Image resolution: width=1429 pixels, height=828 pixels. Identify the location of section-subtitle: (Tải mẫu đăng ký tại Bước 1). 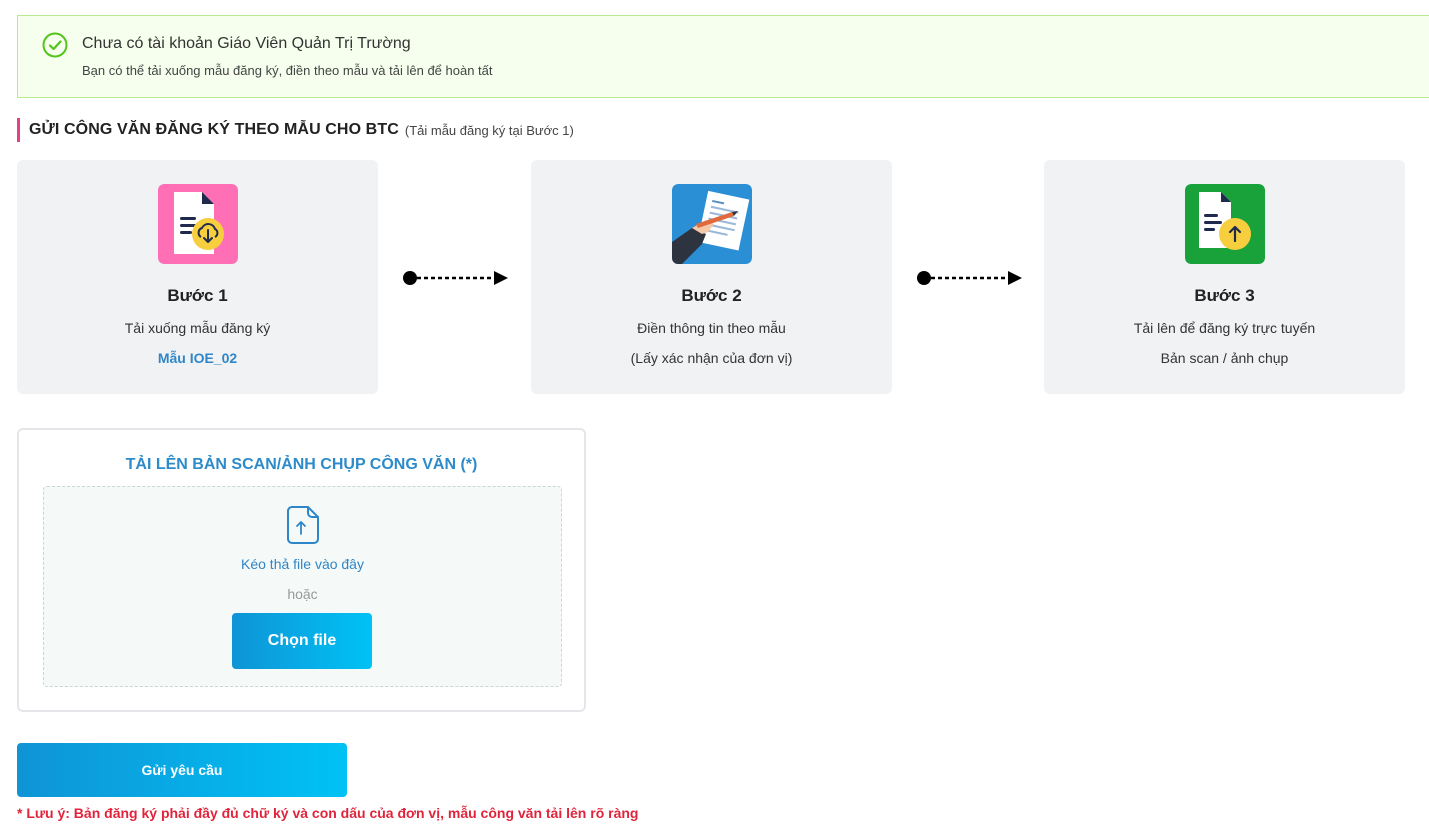
(489, 130).